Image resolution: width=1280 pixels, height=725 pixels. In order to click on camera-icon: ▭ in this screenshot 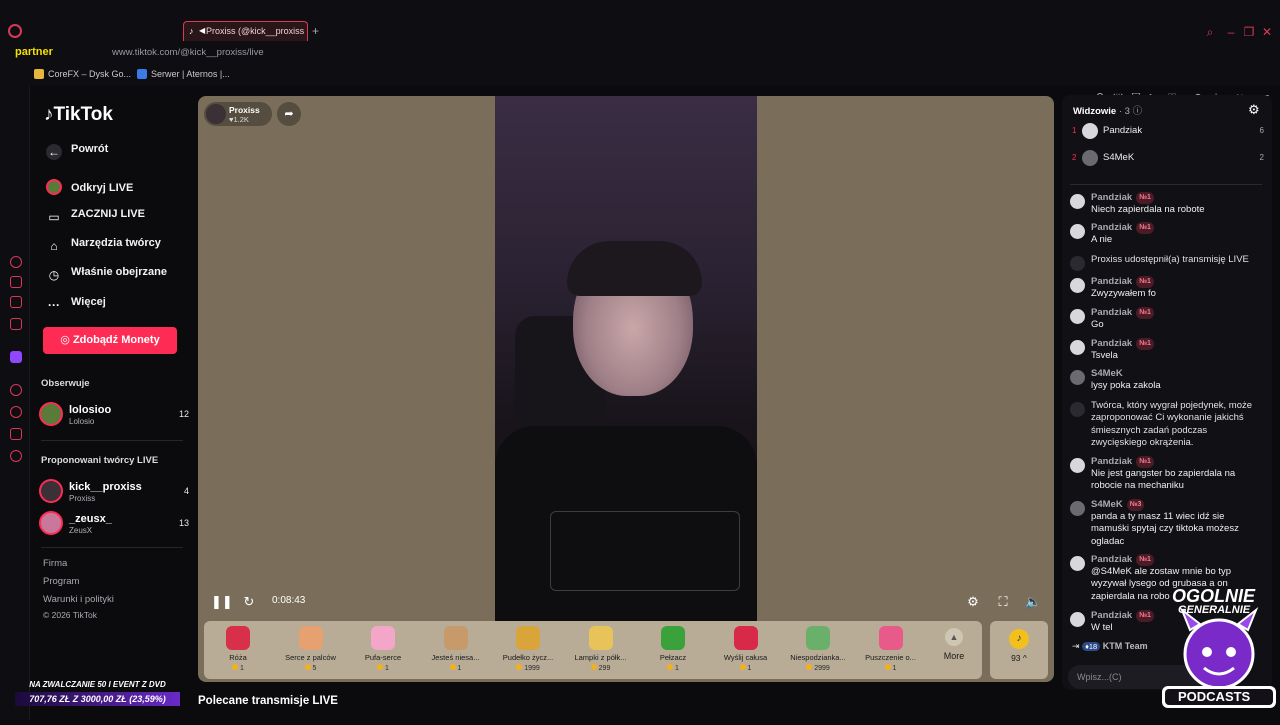, I will do `click(54, 217)`.